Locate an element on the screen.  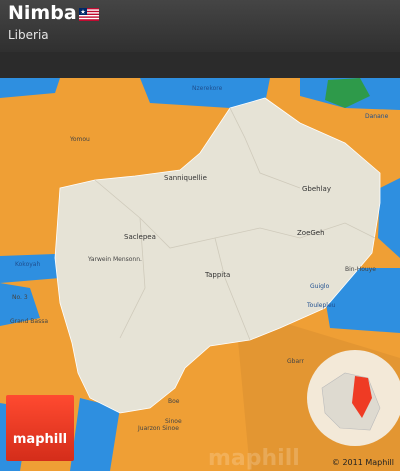
label-yomou: Yomou is located at coordinates (79, 139).